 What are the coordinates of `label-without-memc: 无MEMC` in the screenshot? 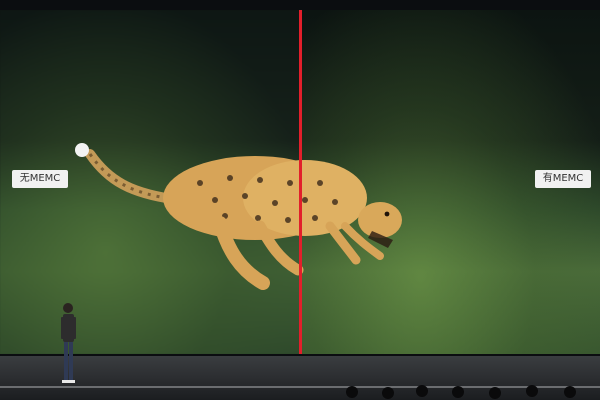 It's located at (40, 179).